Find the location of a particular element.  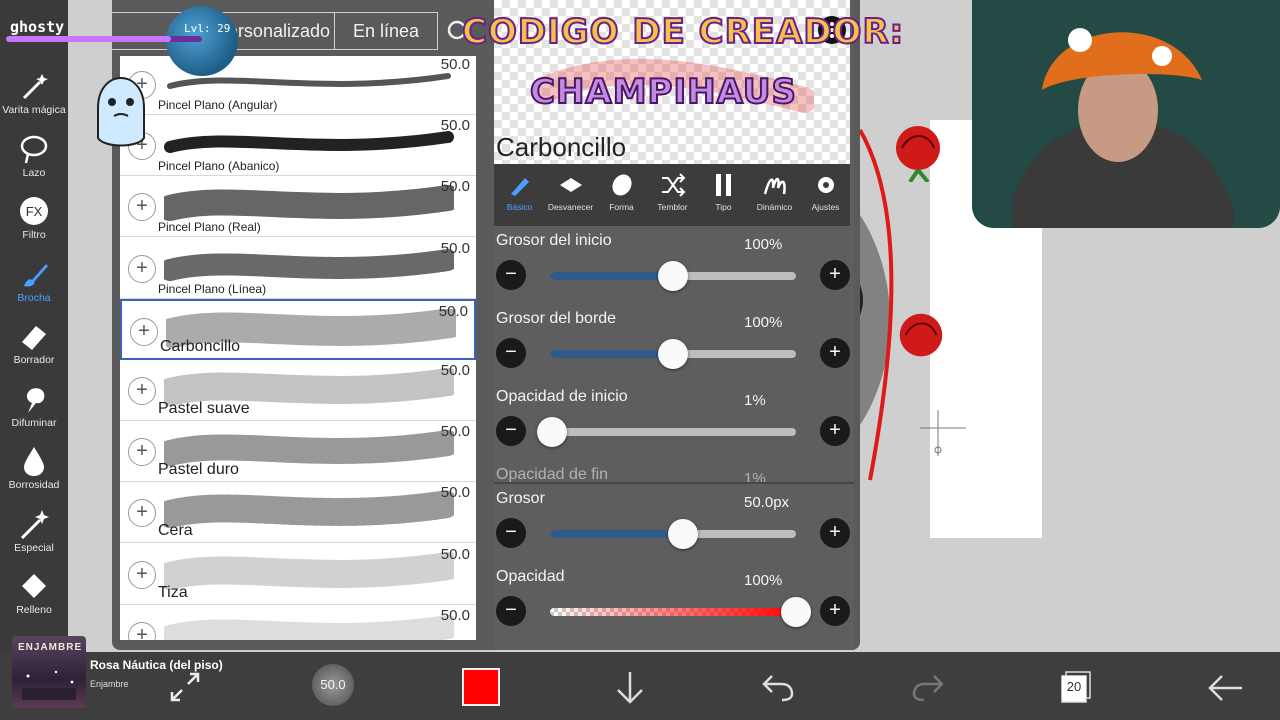

tool-magic-wand: Varita mágica is located at coordinates (34, 97).